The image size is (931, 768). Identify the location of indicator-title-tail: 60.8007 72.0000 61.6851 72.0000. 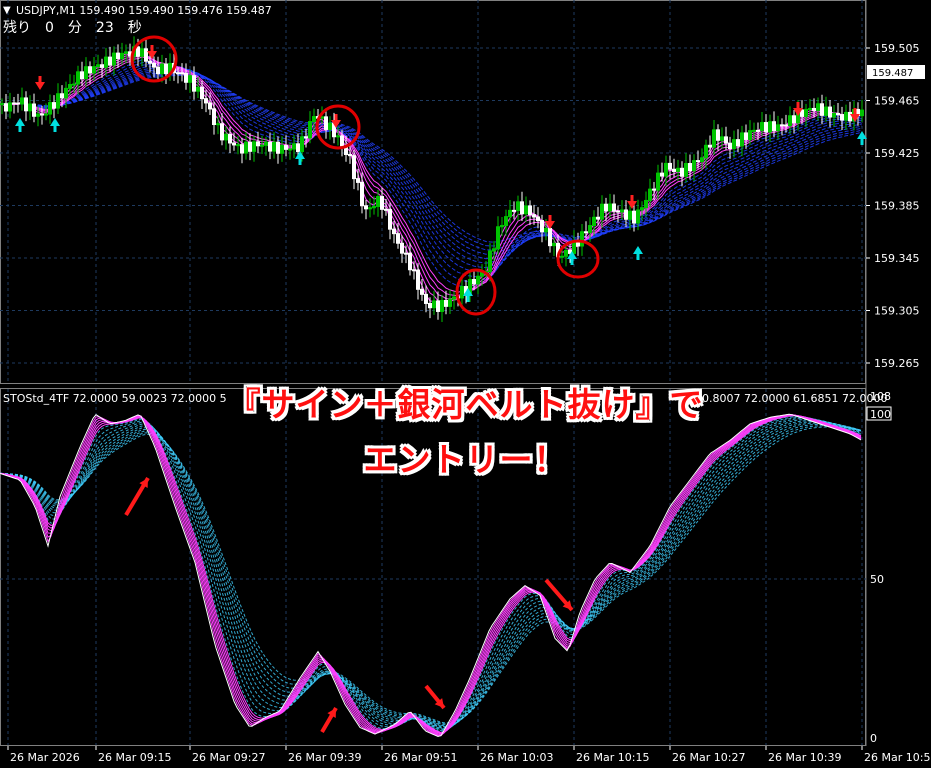
(791, 398).